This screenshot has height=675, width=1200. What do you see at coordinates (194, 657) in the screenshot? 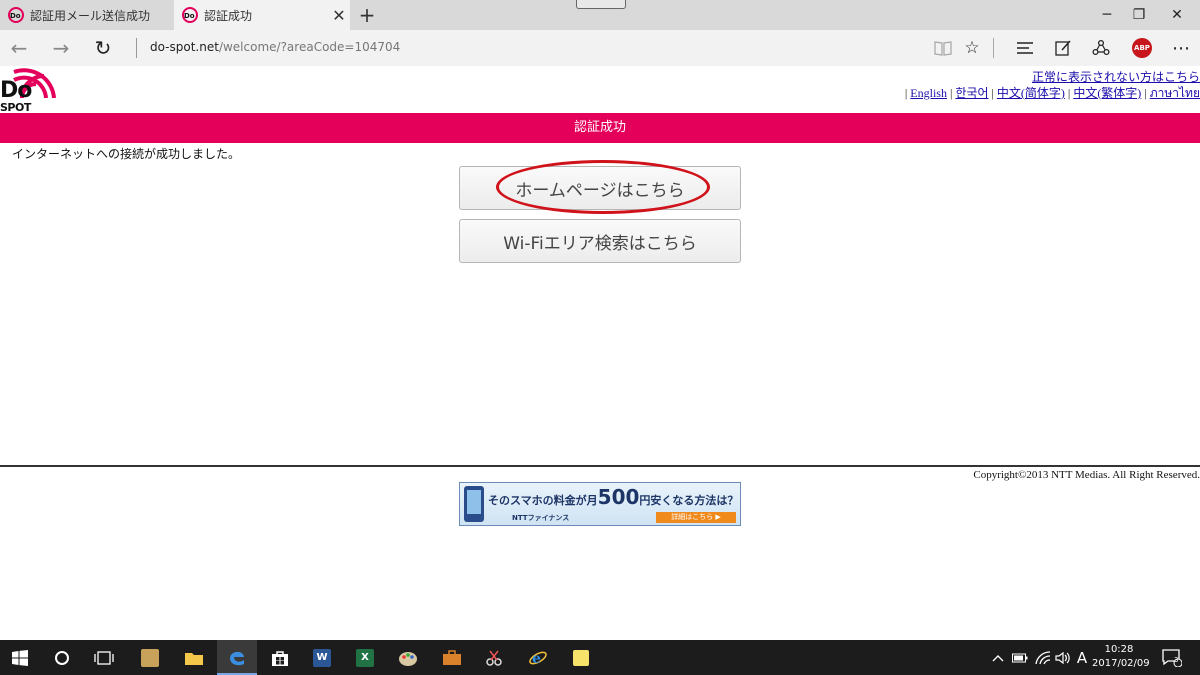
I see `file-explorer-icon` at bounding box center [194, 657].